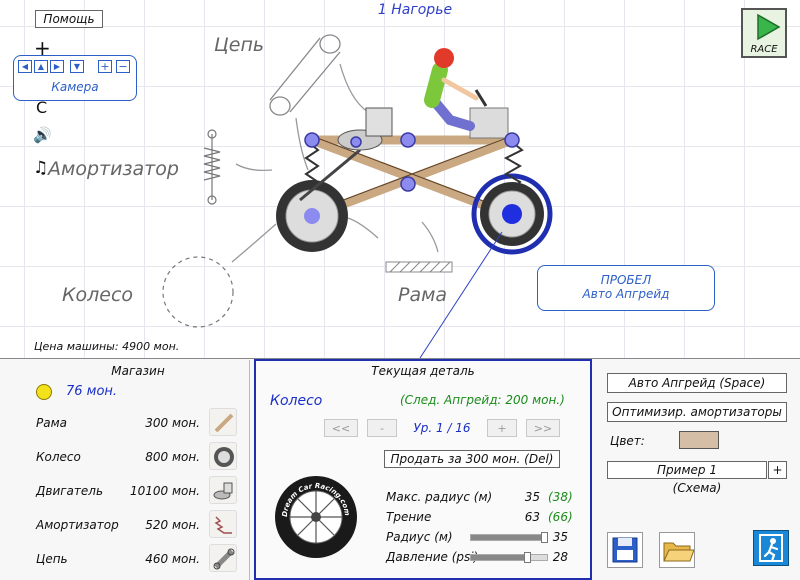  I want to click on folder-icon, so click(678, 552).